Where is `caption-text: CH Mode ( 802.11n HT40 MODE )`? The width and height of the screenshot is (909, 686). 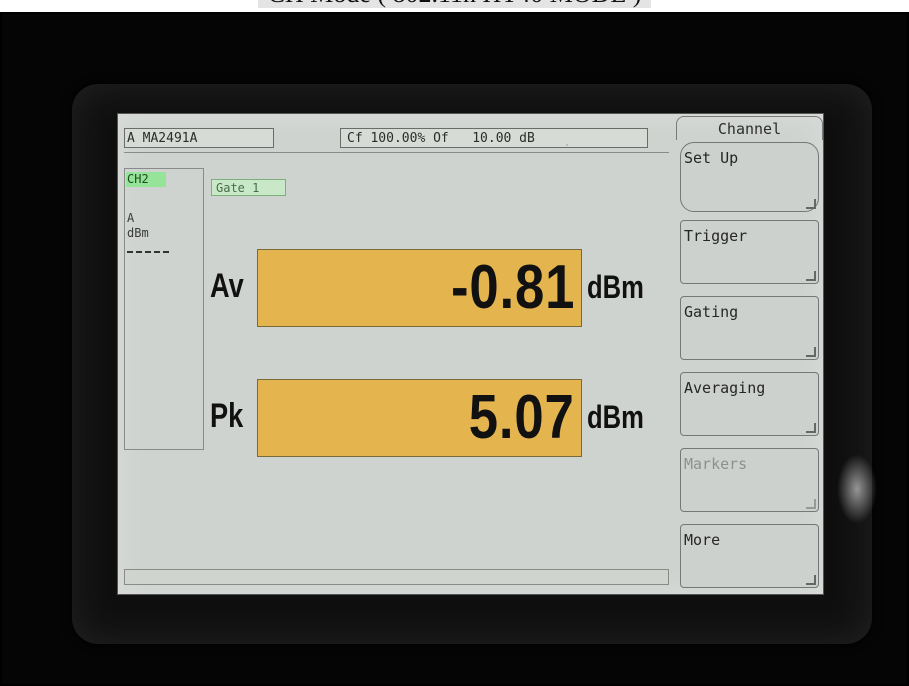 caption-text: CH Mode ( 802.11n HT40 MODE ) is located at coordinates (454, 4).